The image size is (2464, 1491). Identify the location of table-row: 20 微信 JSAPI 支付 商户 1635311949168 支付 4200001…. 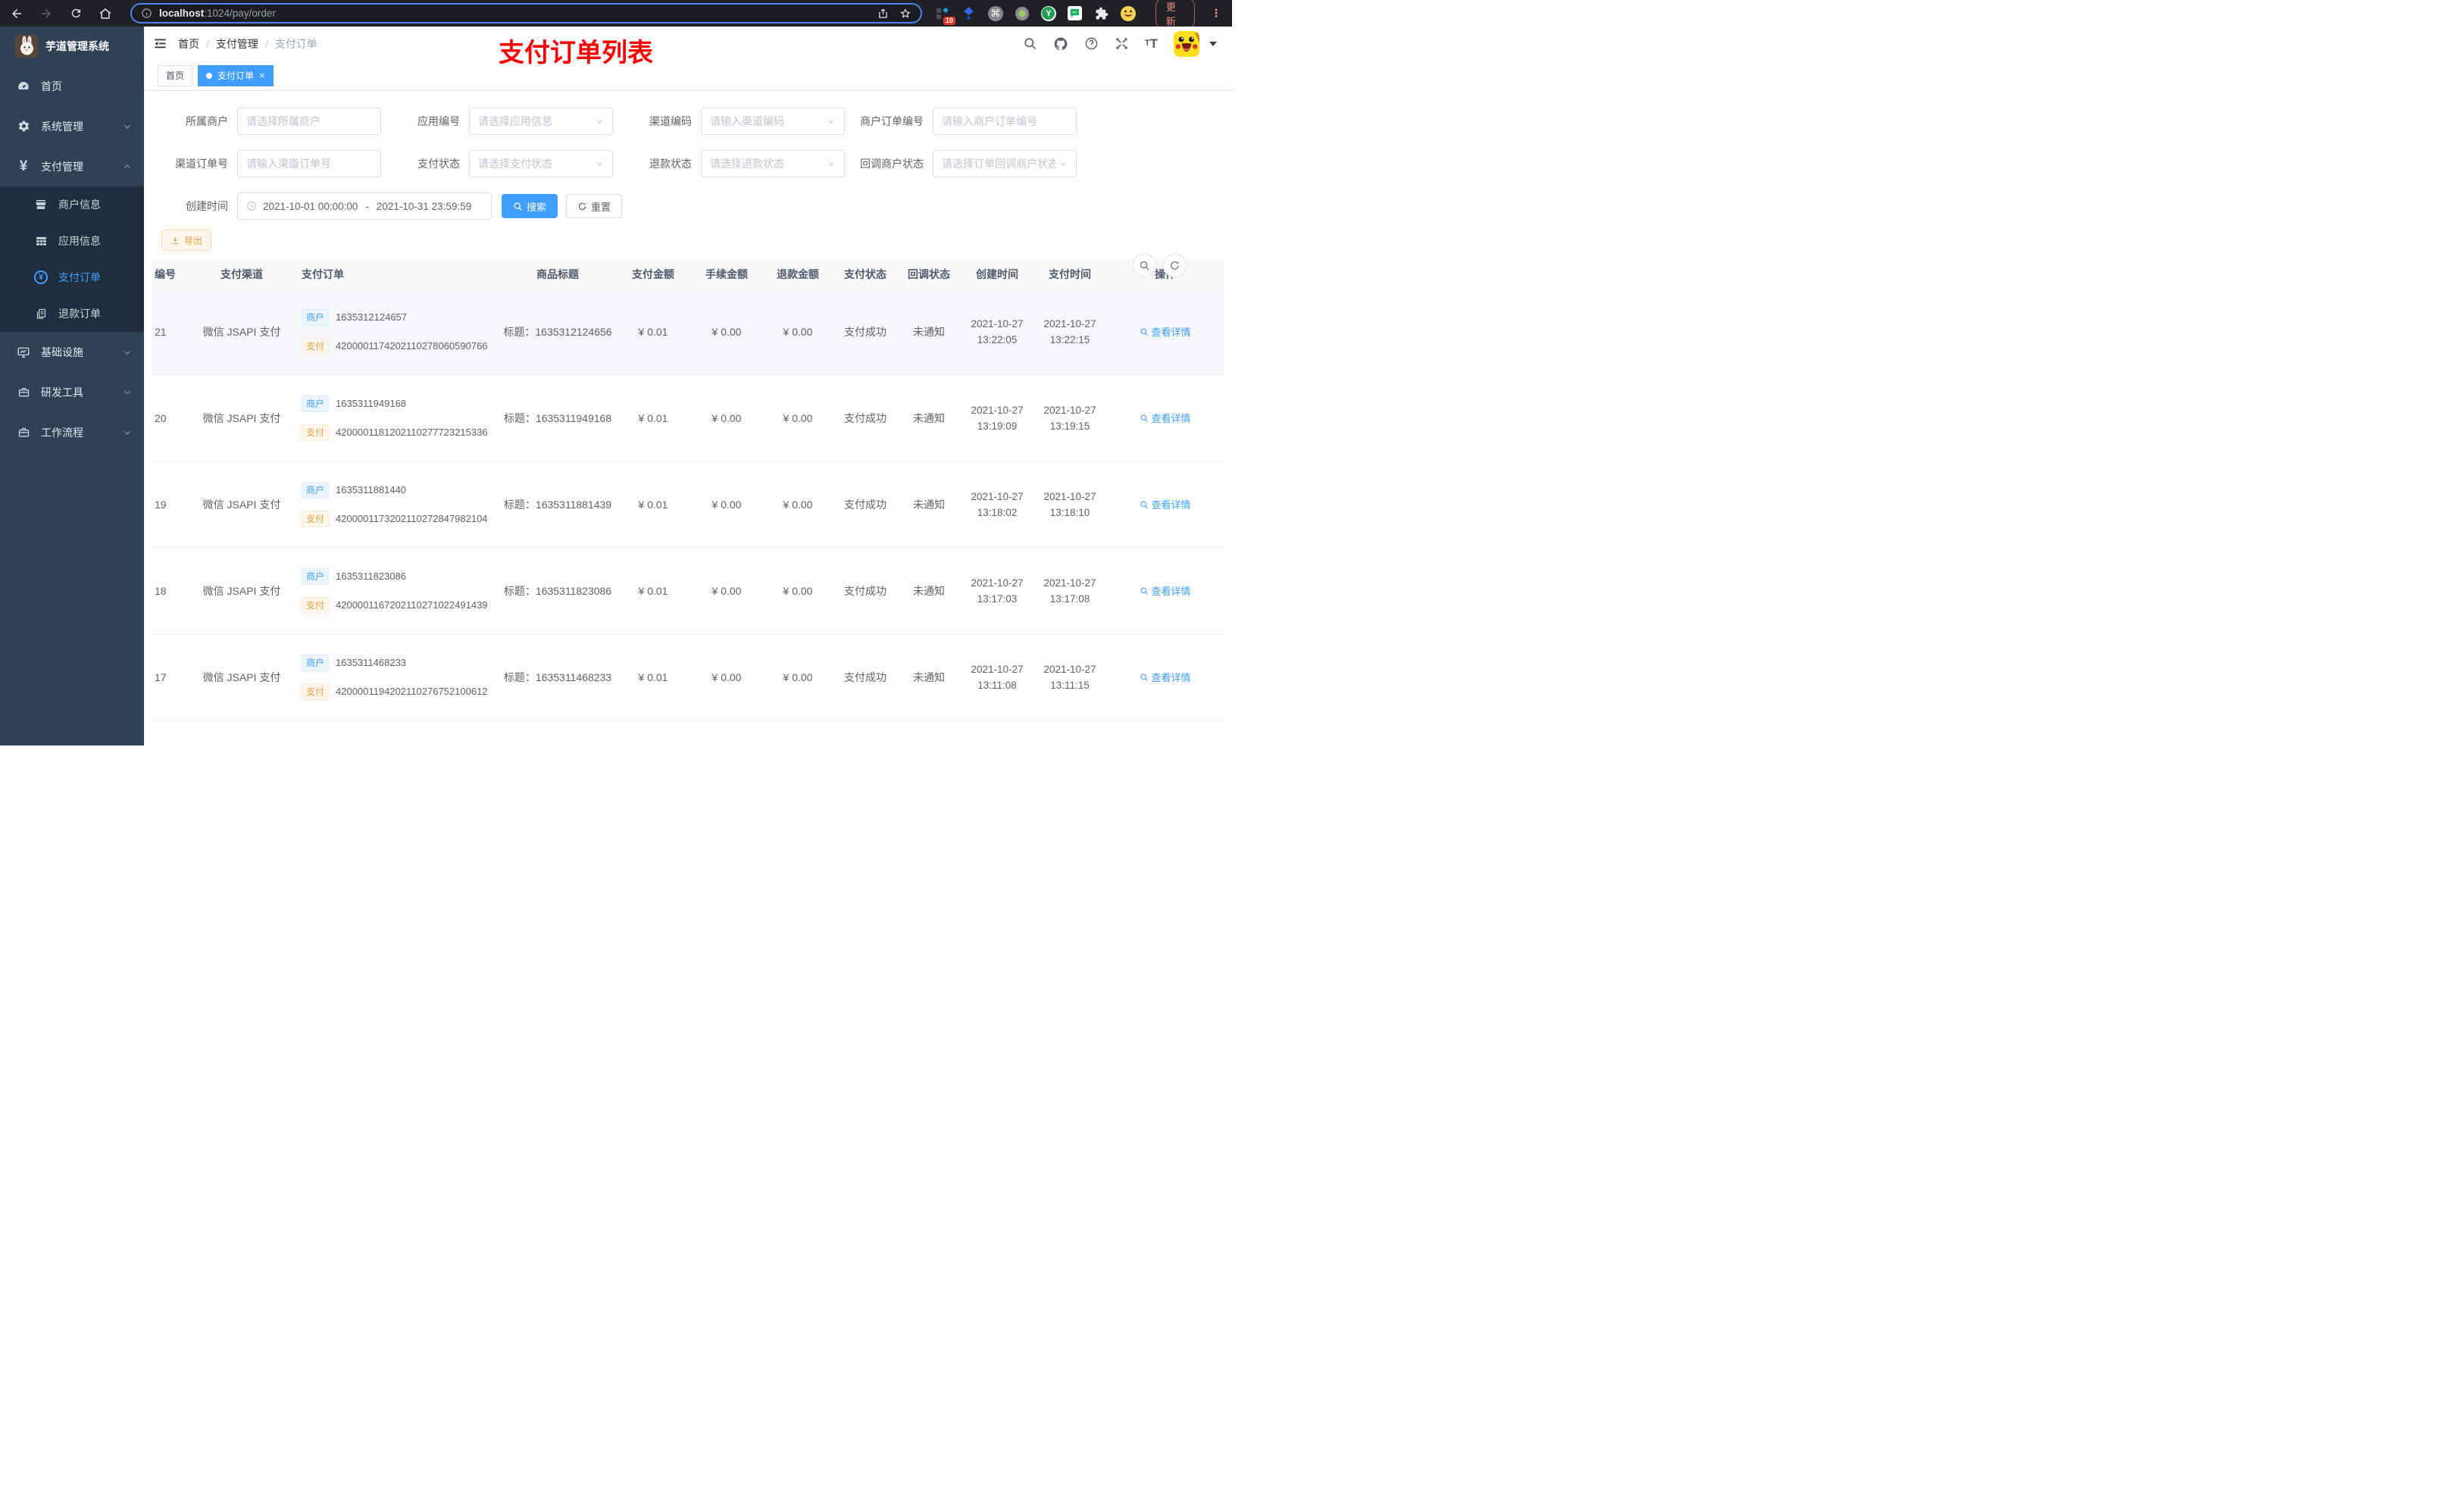
(688, 418).